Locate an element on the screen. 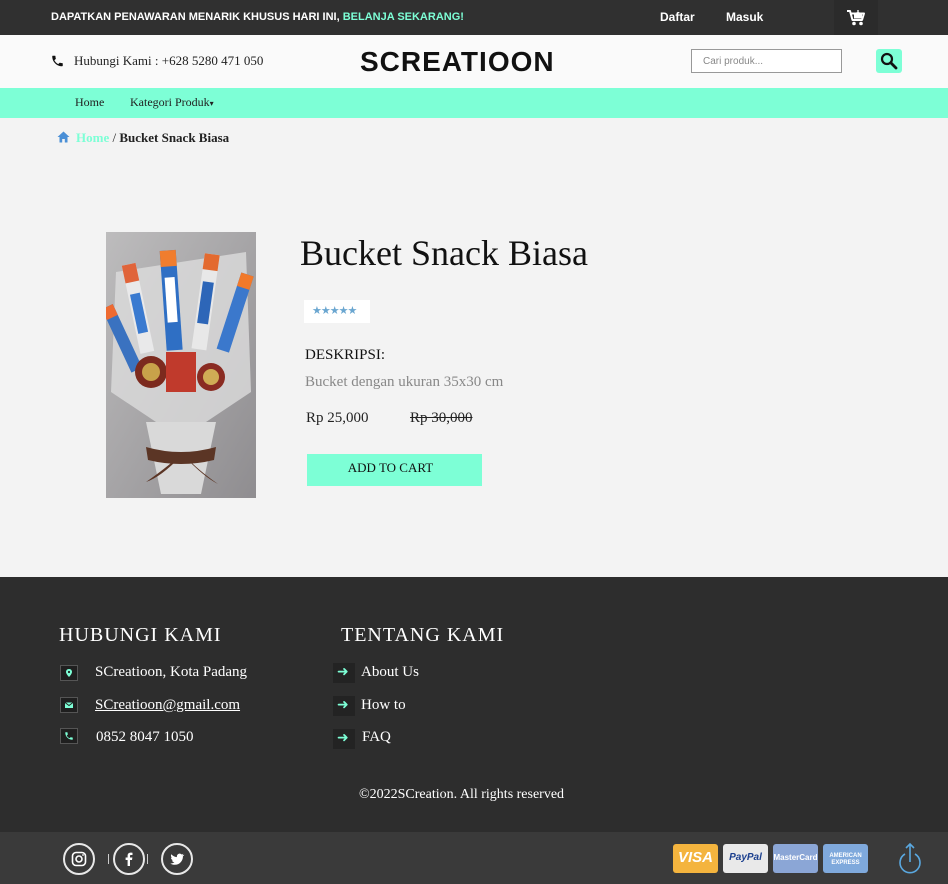  breadcrumb-home: Home is located at coordinates (92, 137).